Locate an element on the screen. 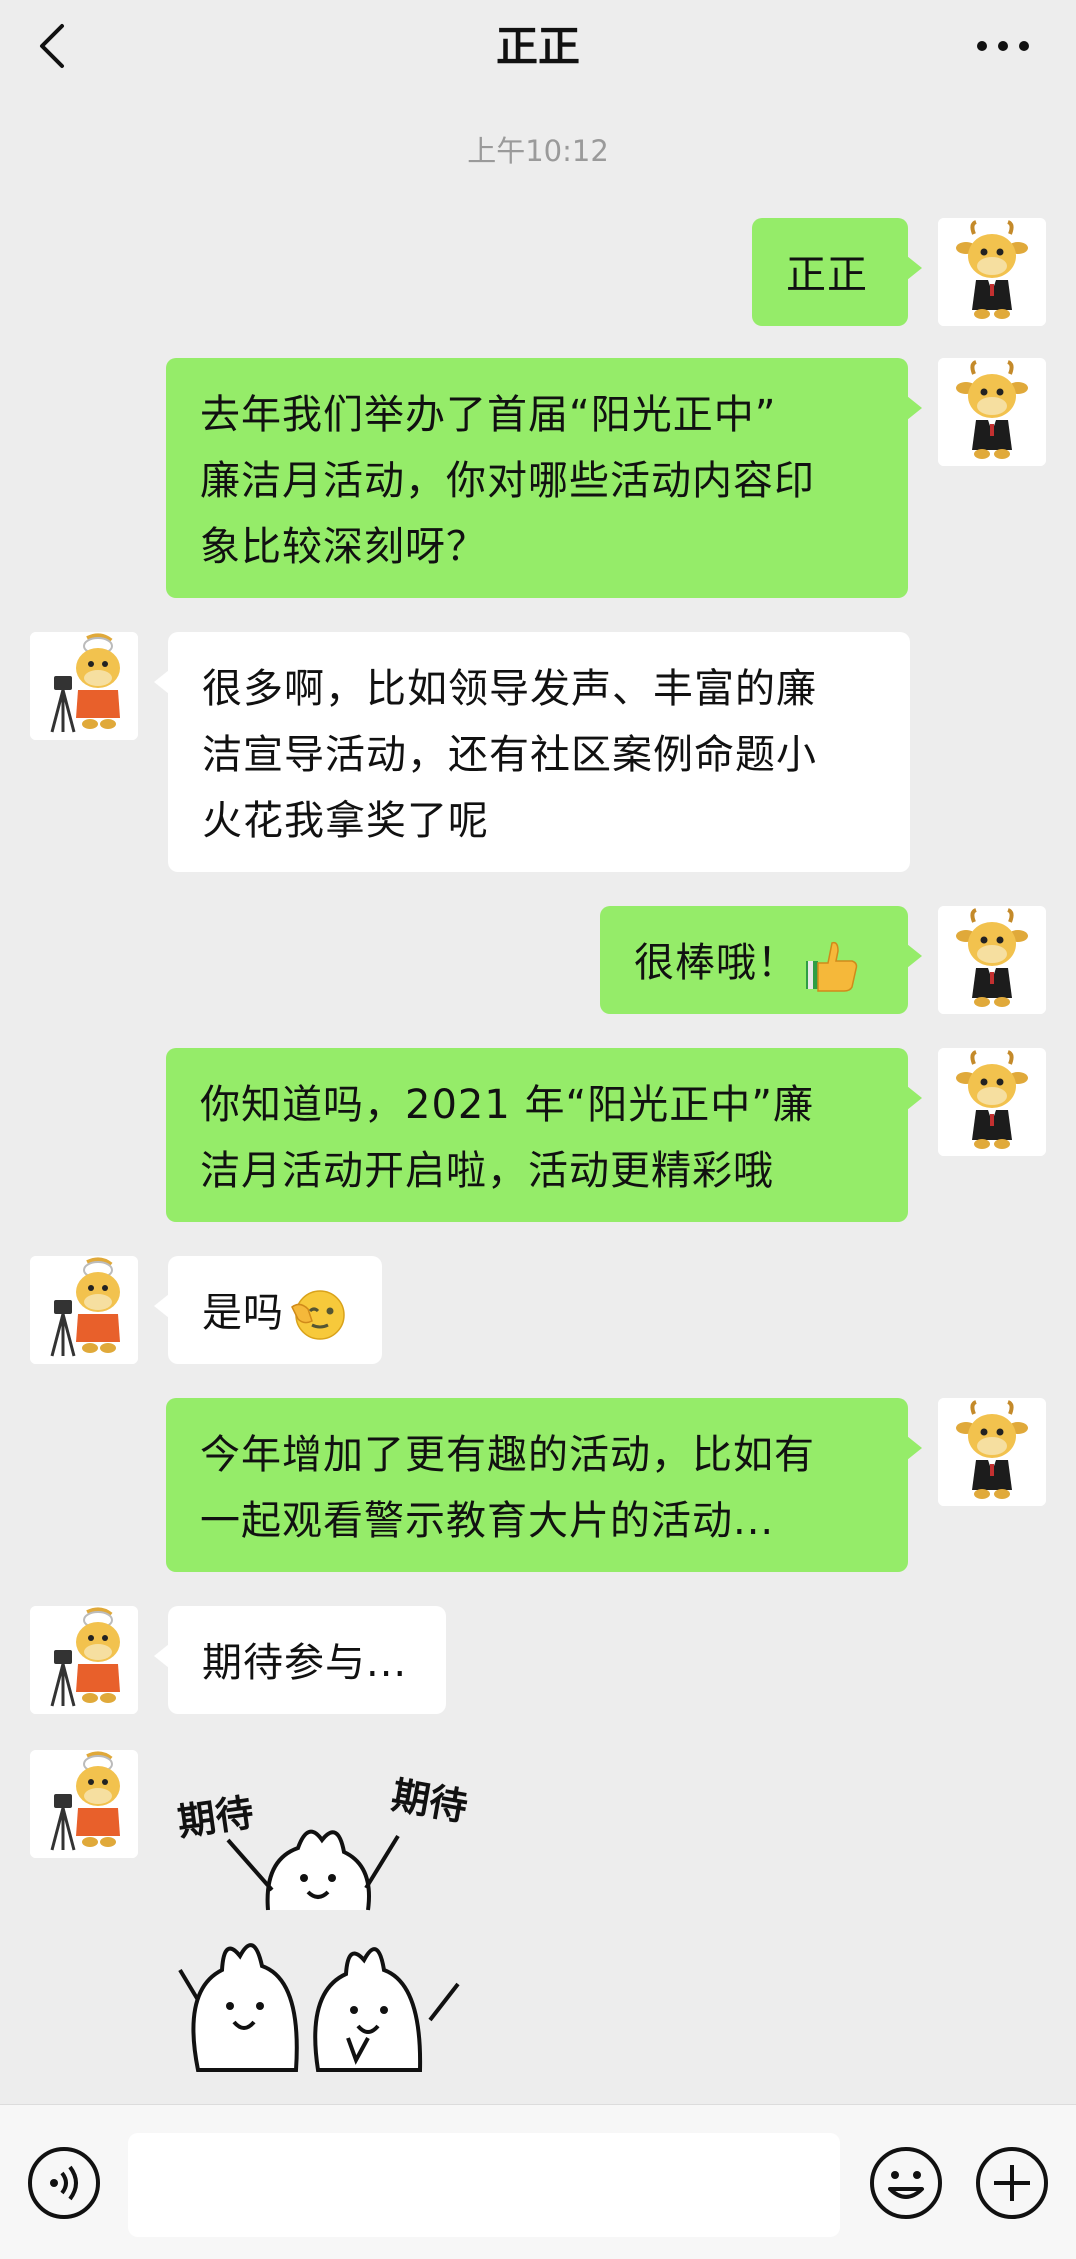 The image size is (1076, 2259). message-text: 是吗 is located at coordinates (243, 1313).